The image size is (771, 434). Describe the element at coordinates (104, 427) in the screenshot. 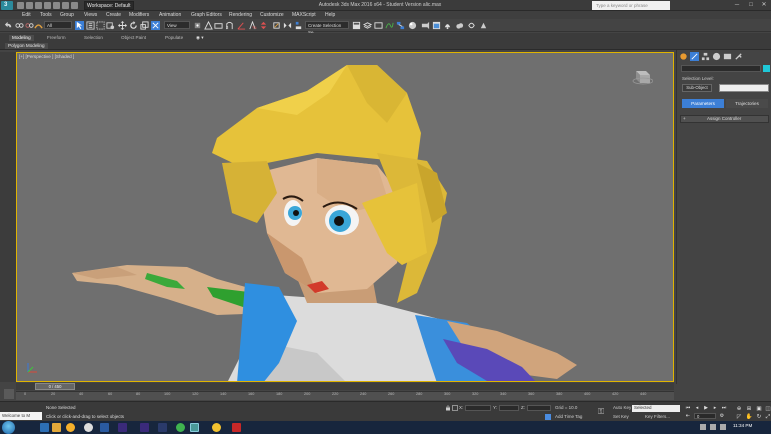

I see `taskbar-app-icon` at that location.